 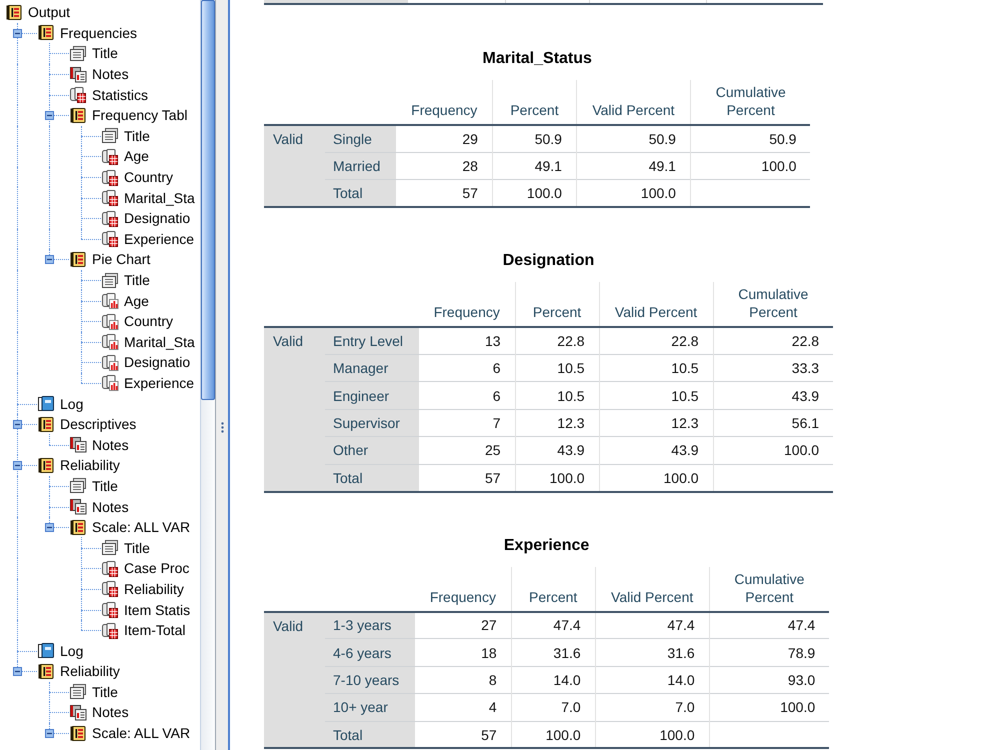 I want to click on column-header: Valid Percent, so click(x=633, y=102).